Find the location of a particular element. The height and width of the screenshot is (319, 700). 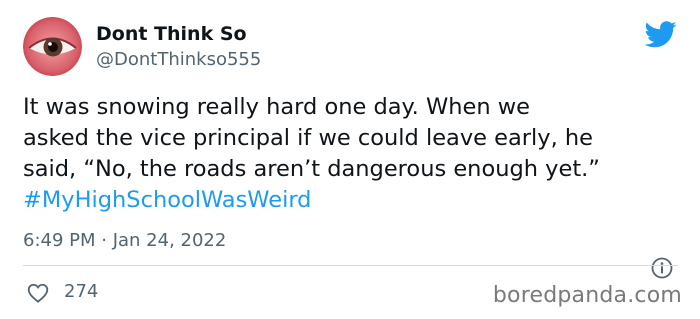

heart-icon is located at coordinates (38, 293).